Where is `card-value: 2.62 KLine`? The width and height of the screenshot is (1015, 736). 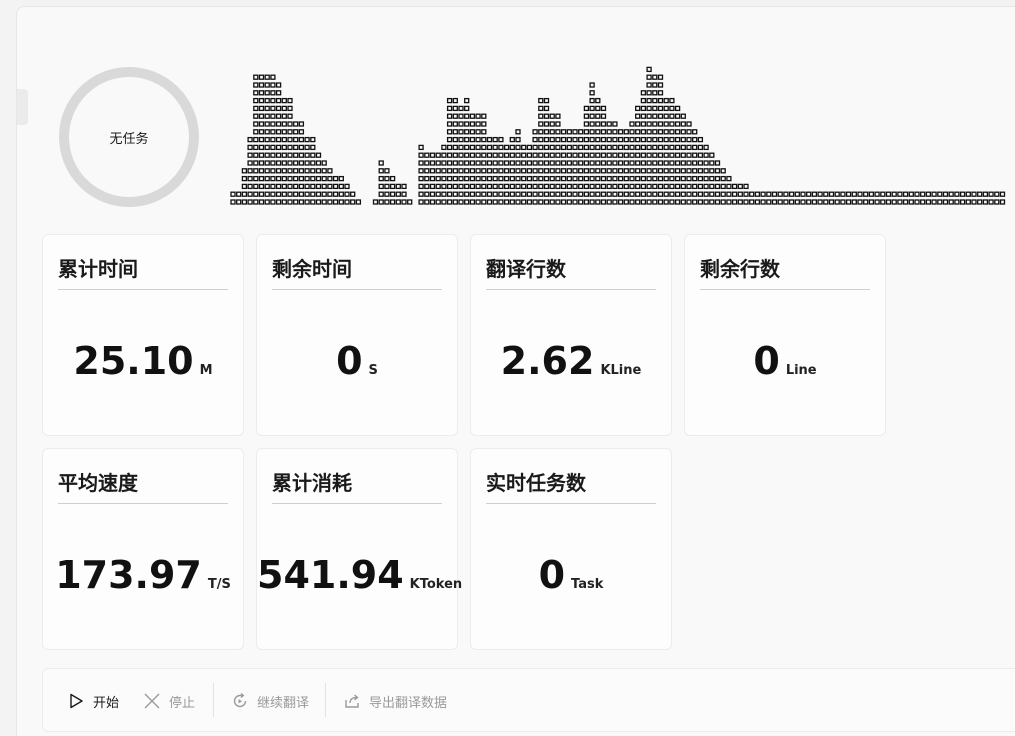 card-value: 2.62 KLine is located at coordinates (571, 361).